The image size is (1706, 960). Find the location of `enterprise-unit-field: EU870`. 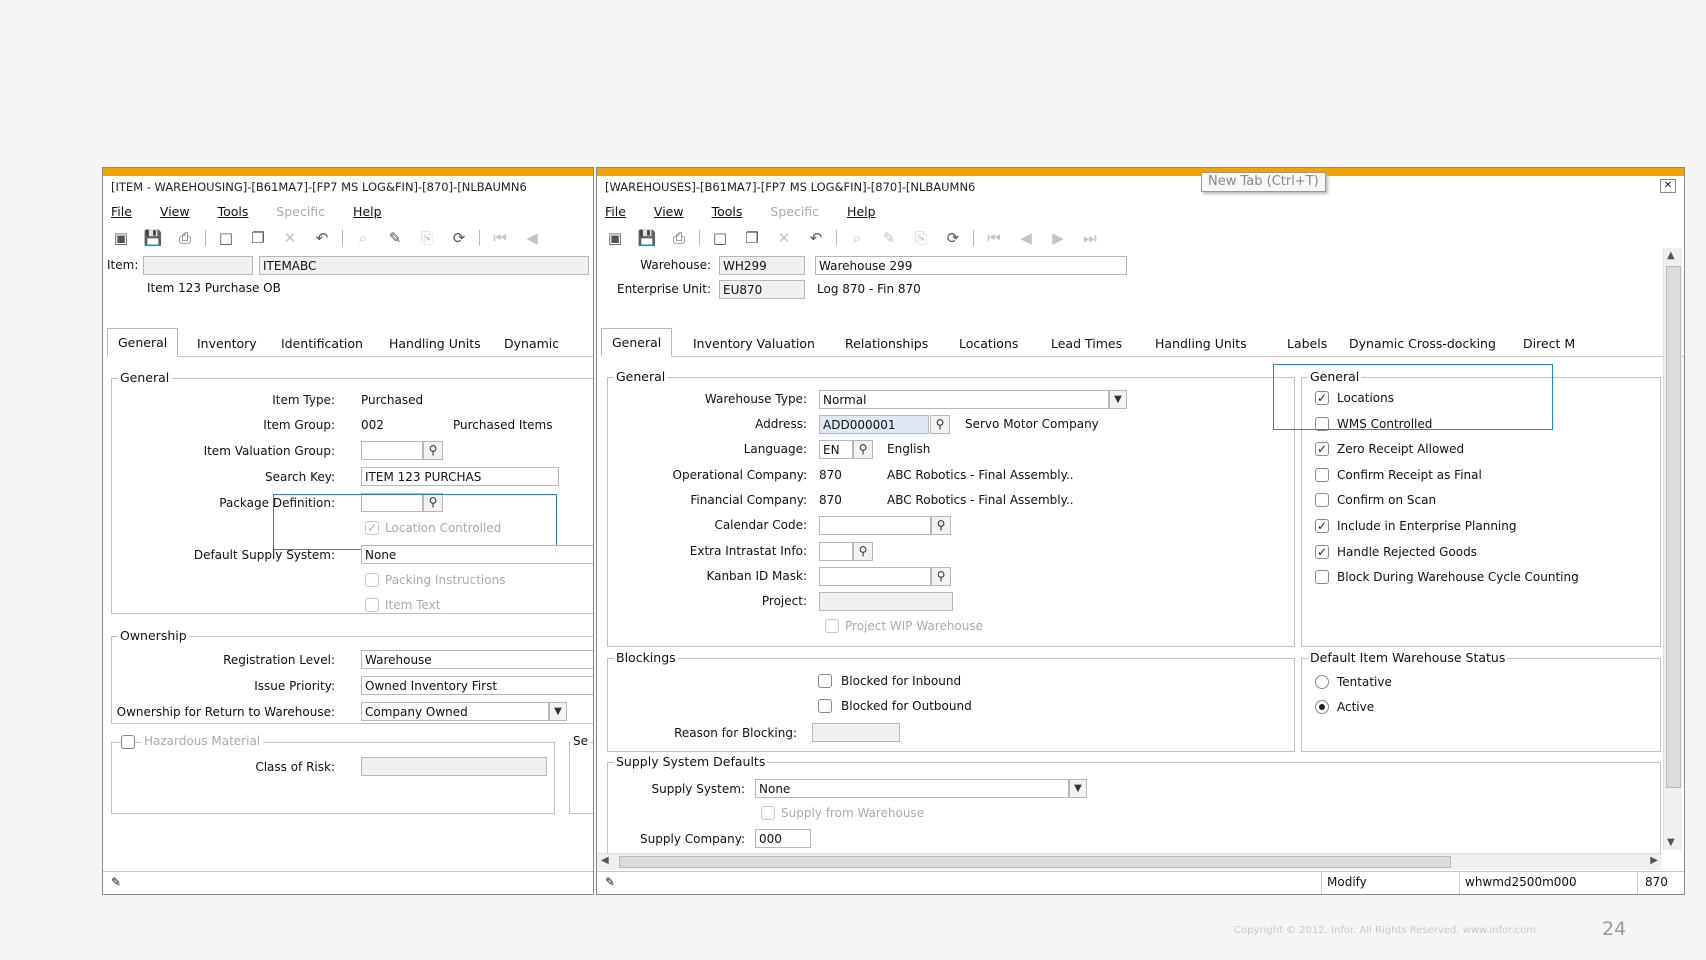

enterprise-unit-field: EU870 is located at coordinates (762, 289).